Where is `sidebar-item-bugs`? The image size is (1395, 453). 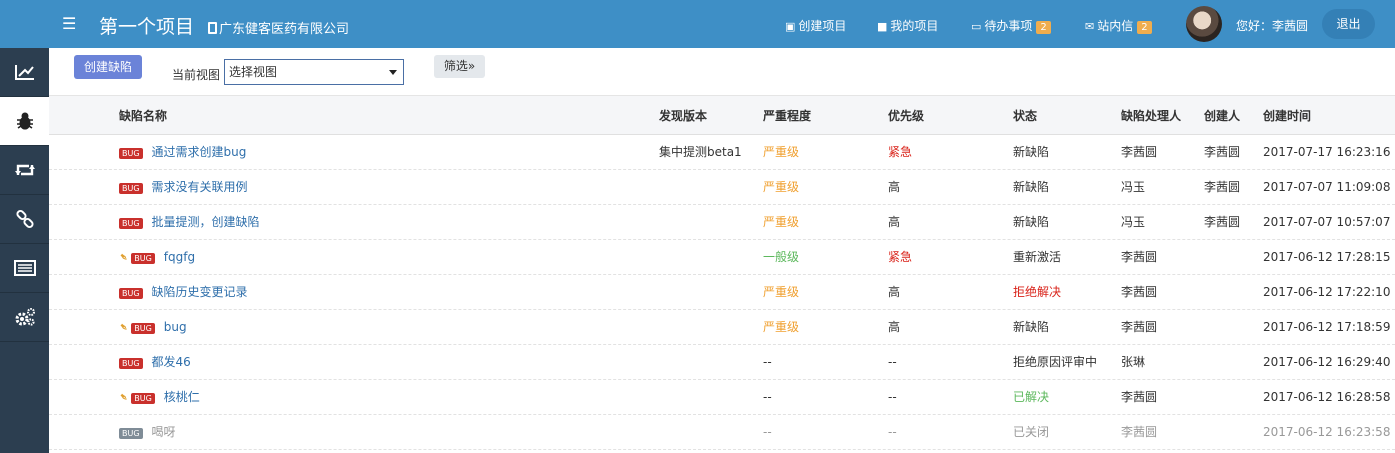 sidebar-item-bugs is located at coordinates (24, 121).